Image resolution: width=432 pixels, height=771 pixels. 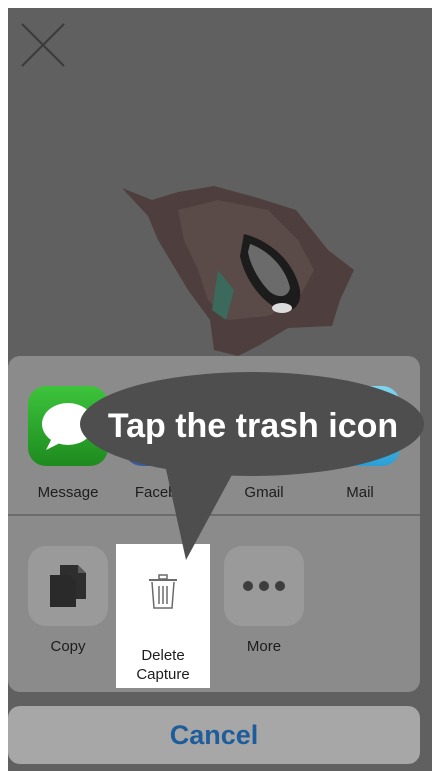 What do you see at coordinates (163, 665) in the screenshot?
I see `delete-capture-label: Delete Capture` at bounding box center [163, 665].